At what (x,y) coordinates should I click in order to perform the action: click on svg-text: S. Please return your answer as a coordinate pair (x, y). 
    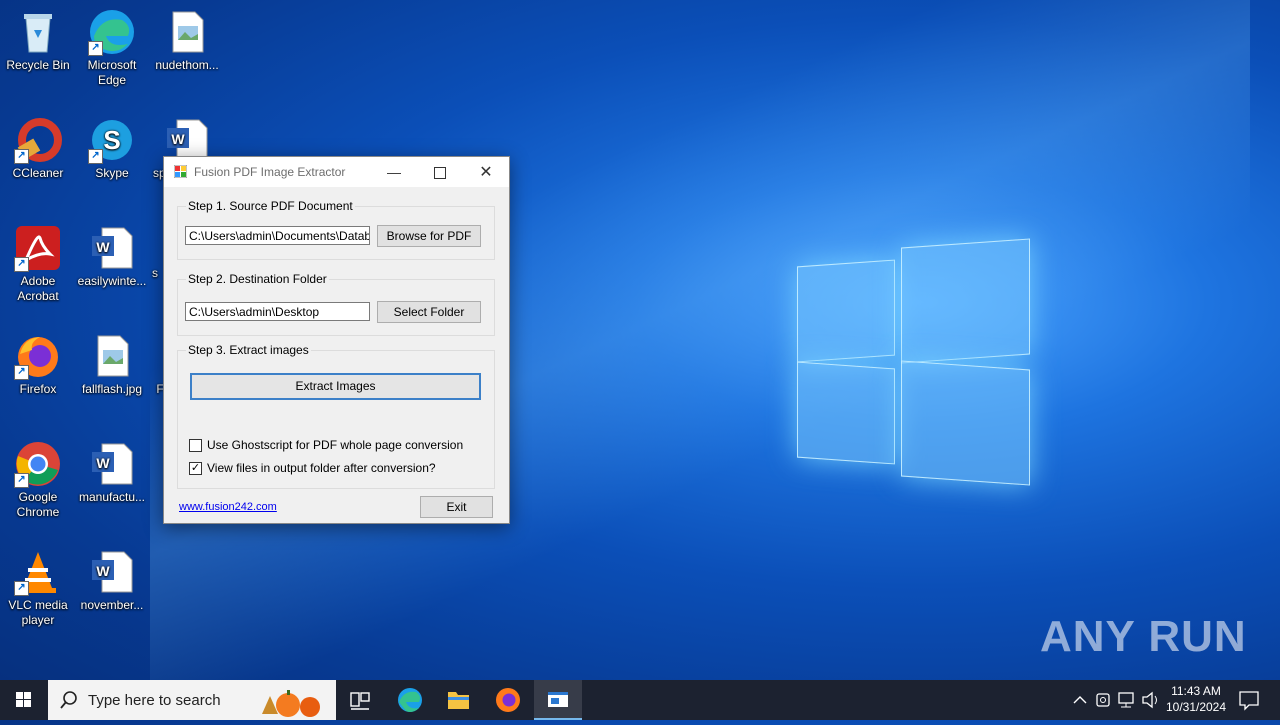
    Looking at the image, I should click on (111, 140).